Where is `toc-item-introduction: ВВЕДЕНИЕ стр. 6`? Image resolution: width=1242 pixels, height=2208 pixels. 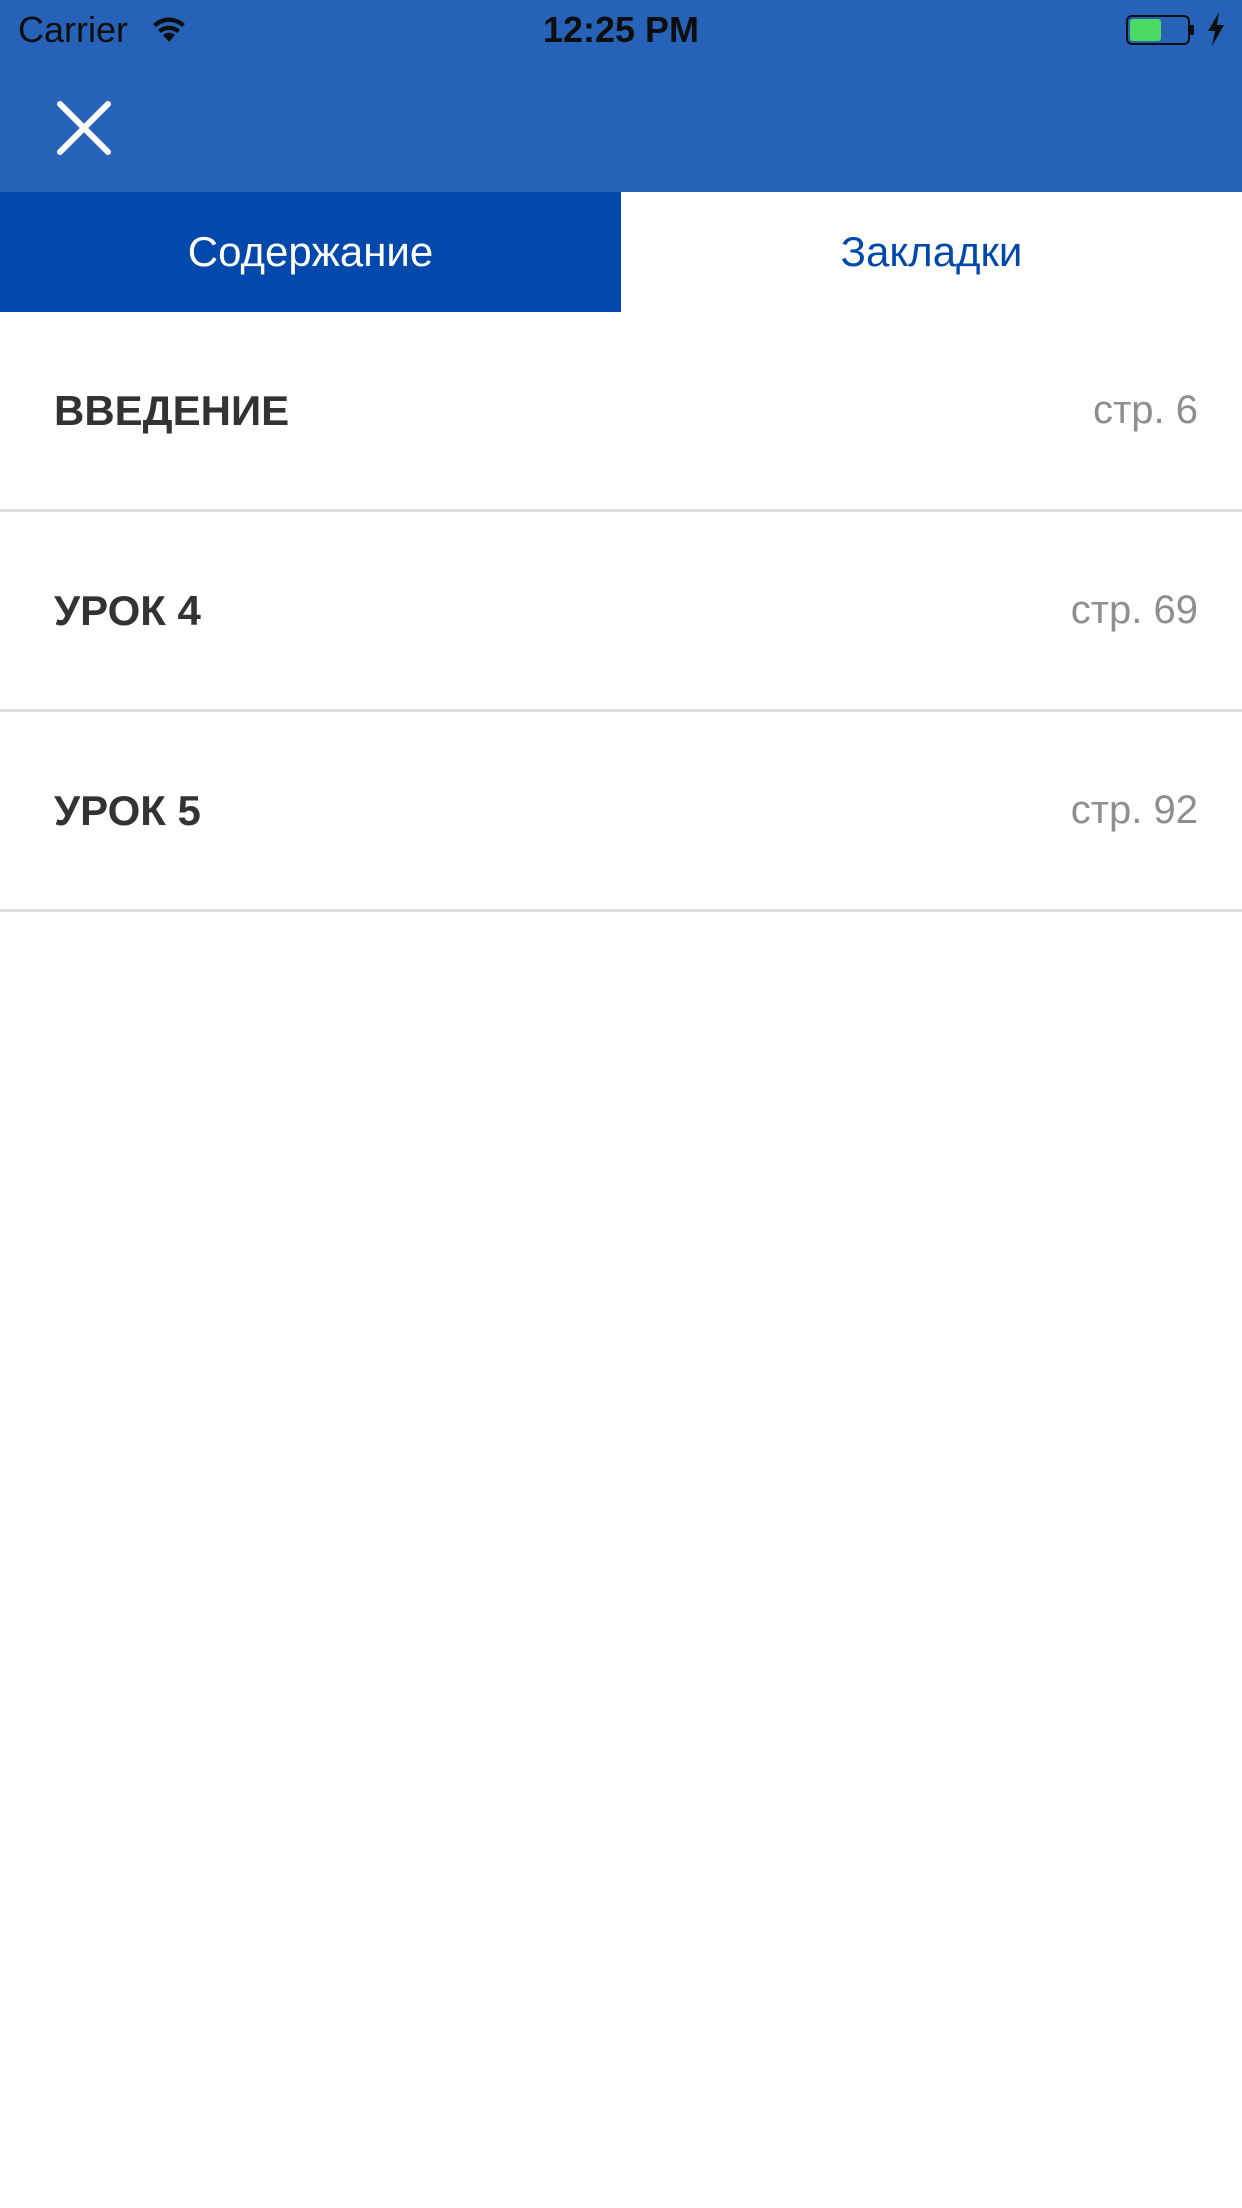 toc-item-introduction: ВВЕДЕНИЕ стр. 6 is located at coordinates (621, 412).